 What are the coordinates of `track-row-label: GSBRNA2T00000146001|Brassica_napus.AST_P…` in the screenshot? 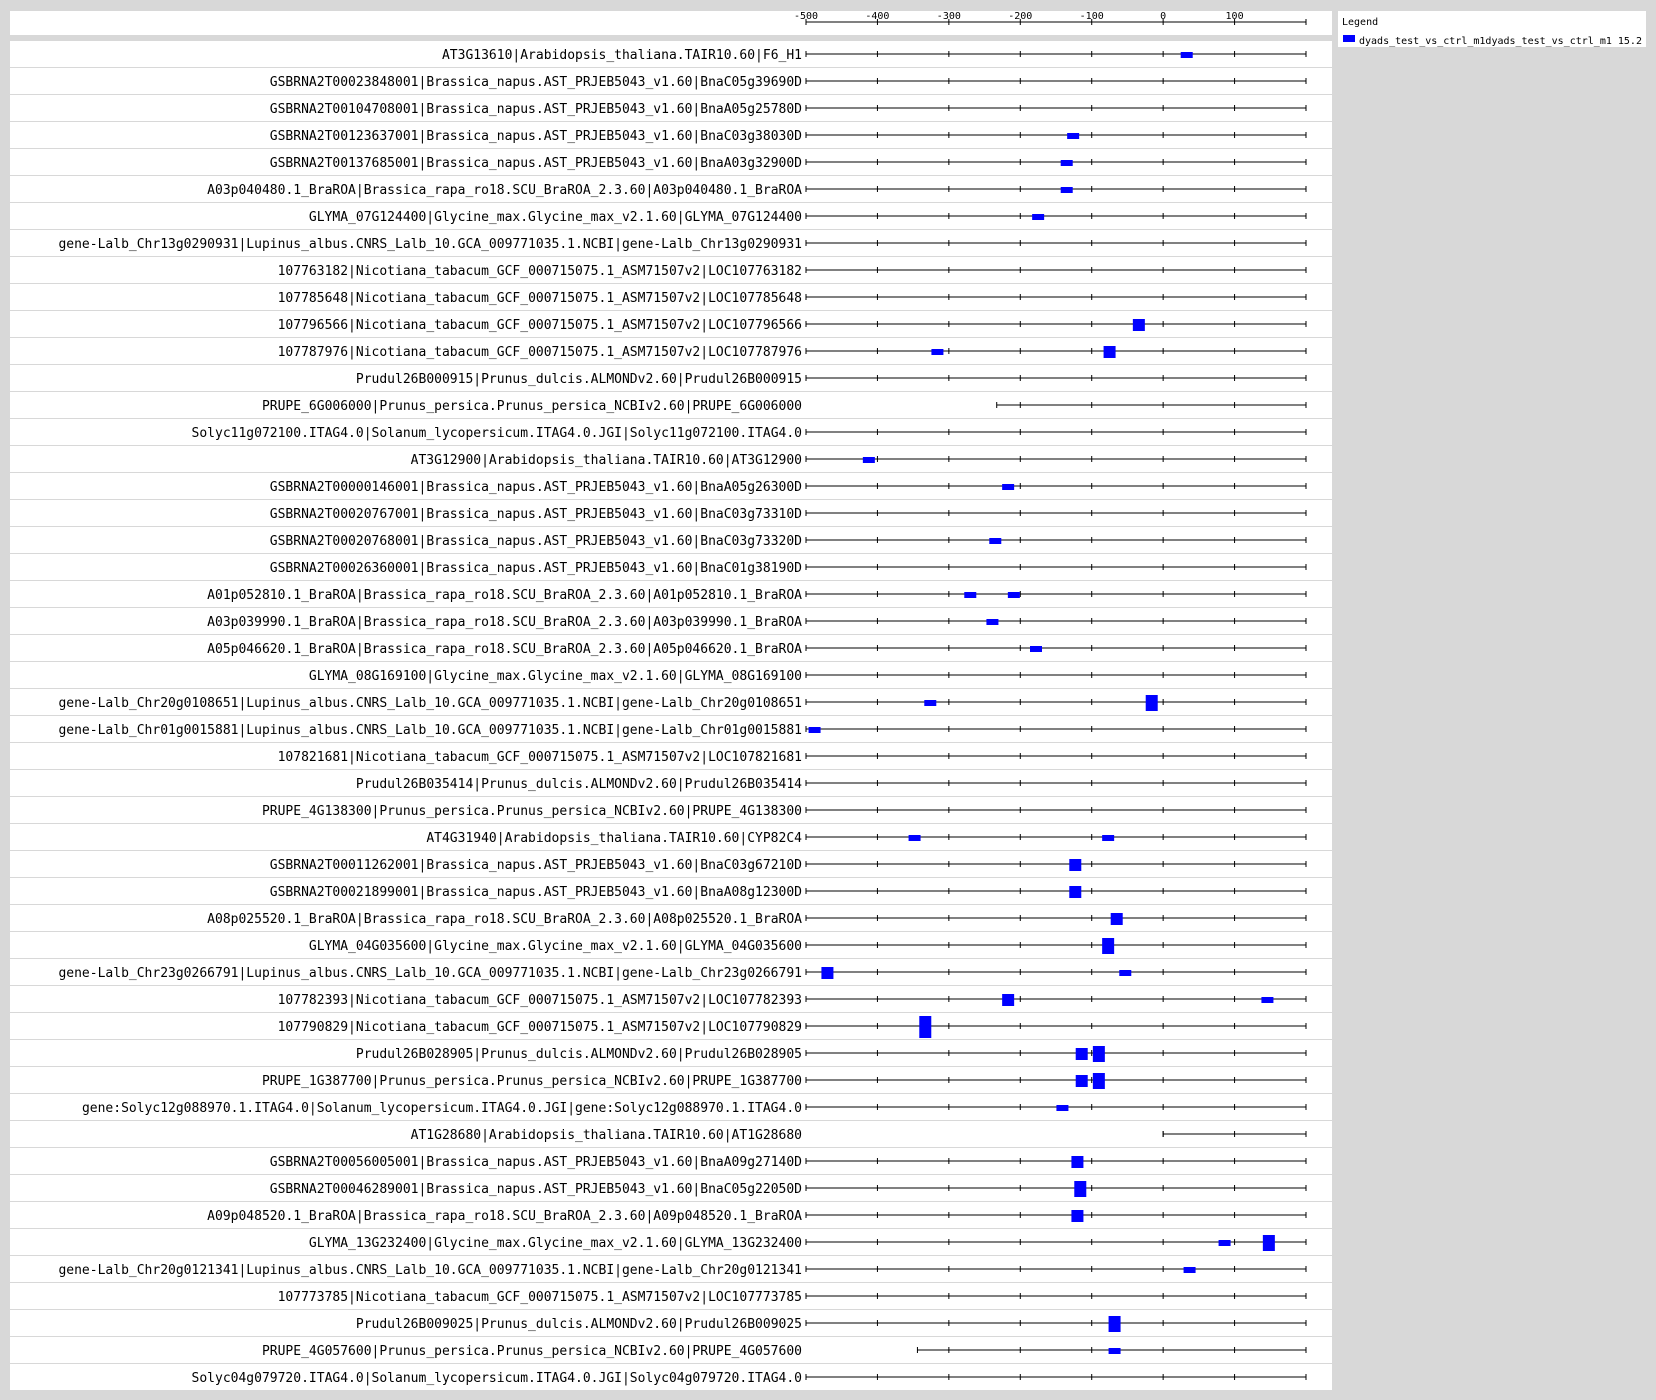 It's located at (536, 487).